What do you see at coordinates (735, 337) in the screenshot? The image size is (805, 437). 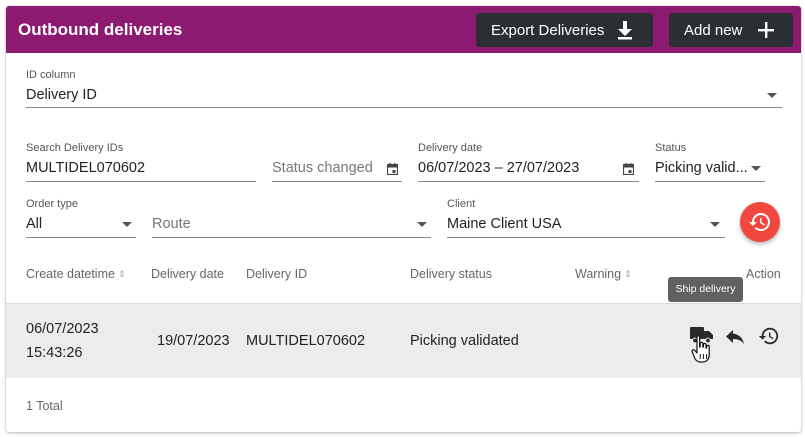 I see `reply-icon` at bounding box center [735, 337].